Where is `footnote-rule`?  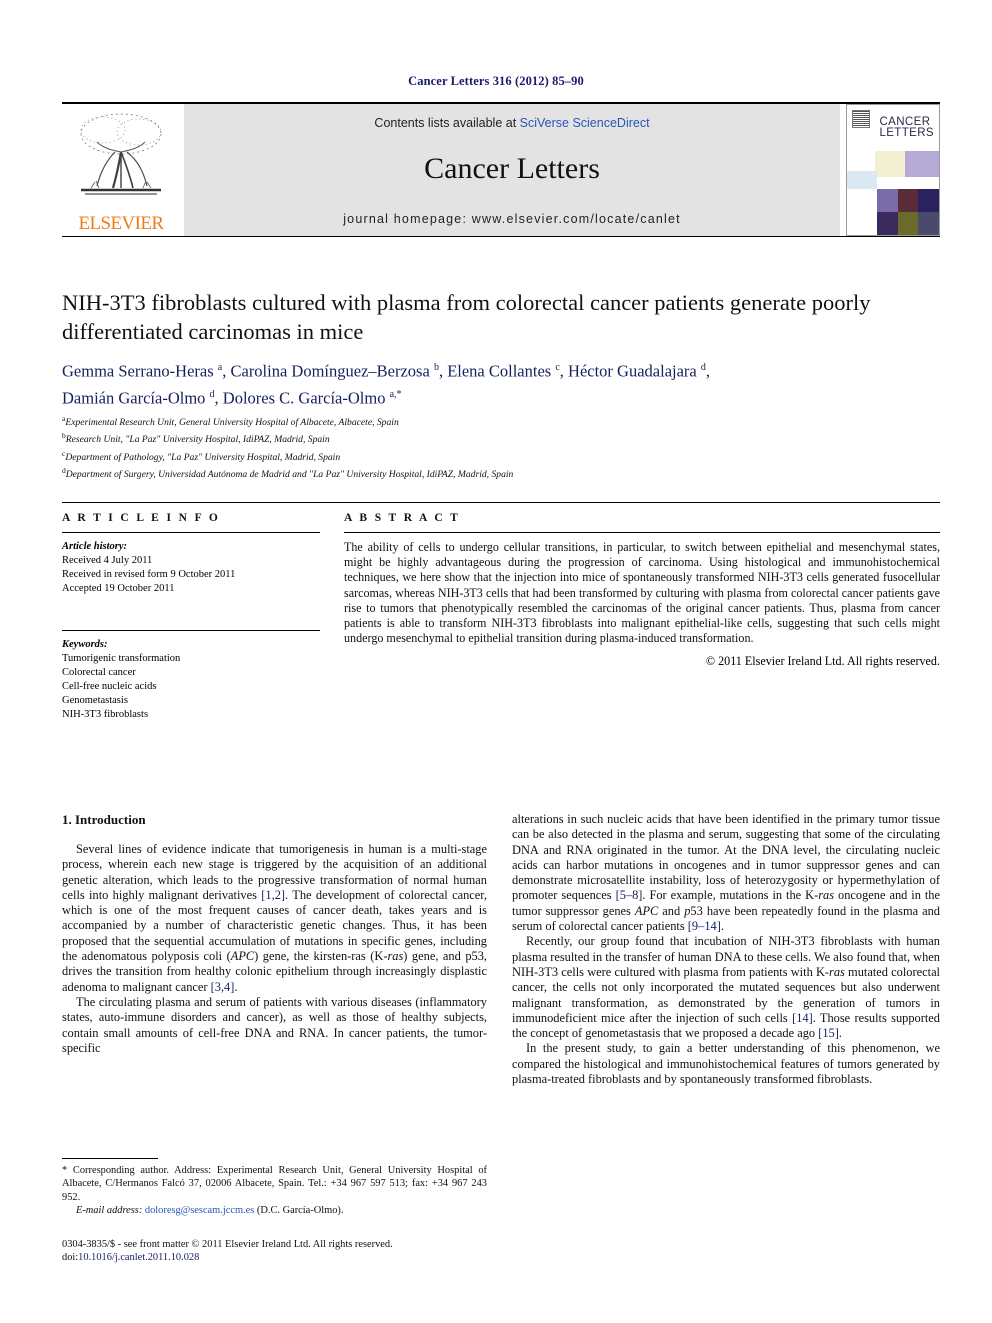 footnote-rule is located at coordinates (110, 1158).